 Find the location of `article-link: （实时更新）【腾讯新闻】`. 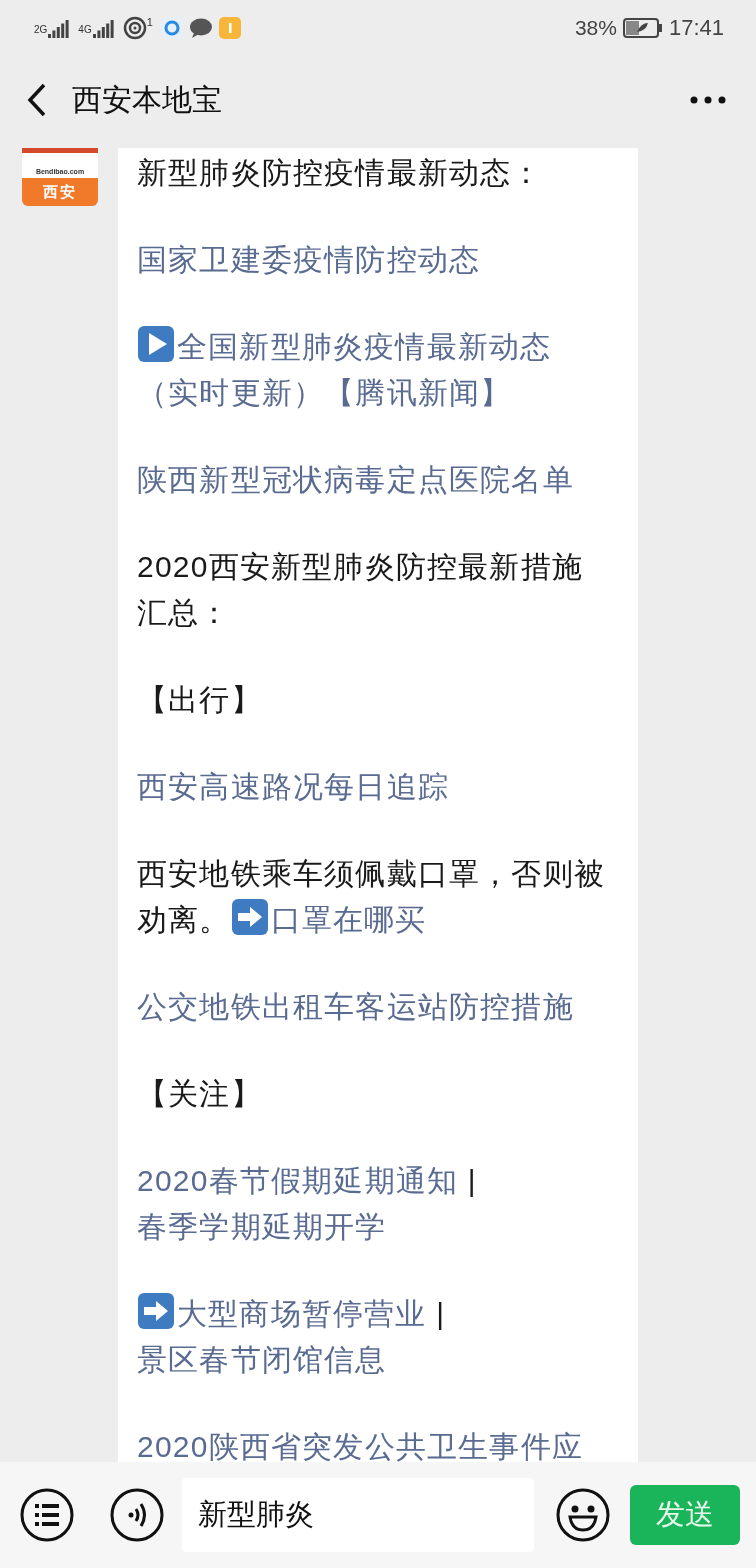

article-link: （实时更新）【腾讯新闻】 is located at coordinates (324, 392).